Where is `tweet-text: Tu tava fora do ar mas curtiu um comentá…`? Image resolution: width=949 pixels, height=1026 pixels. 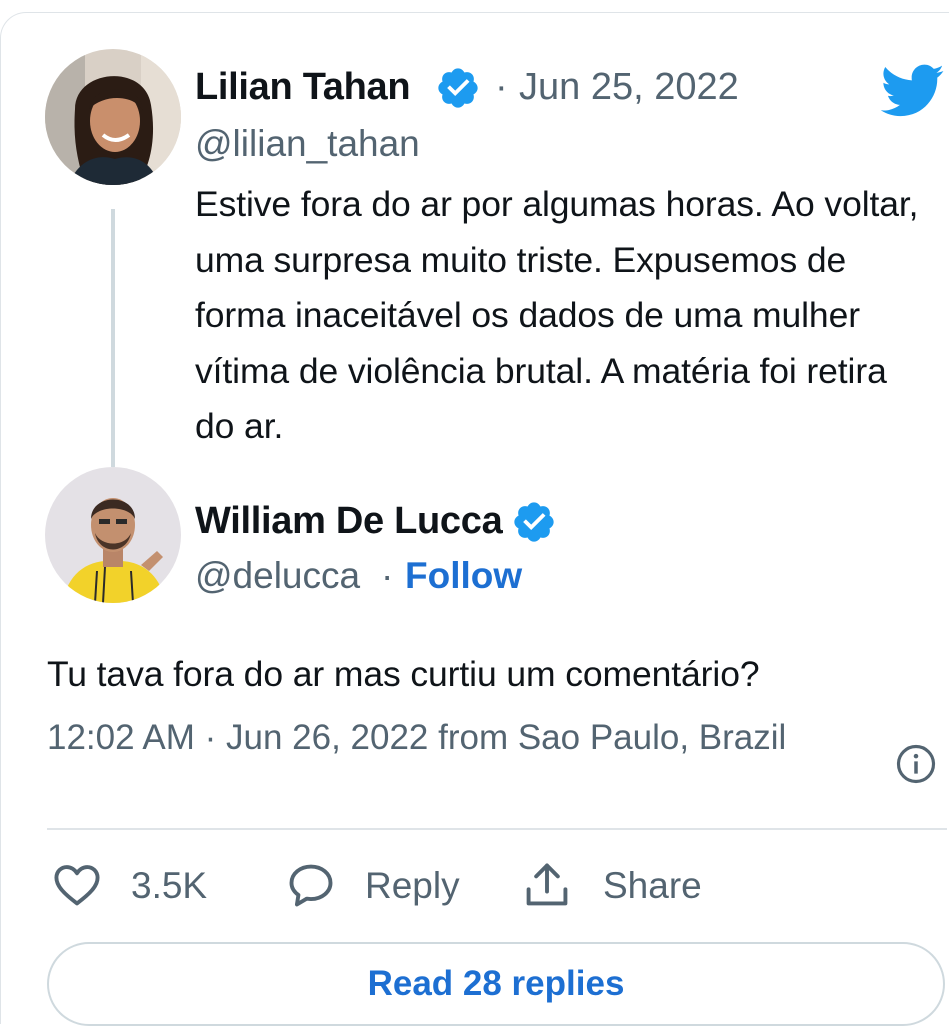 tweet-text: Tu tava fora do ar mas curtiu um comentá… is located at coordinates (403, 674).